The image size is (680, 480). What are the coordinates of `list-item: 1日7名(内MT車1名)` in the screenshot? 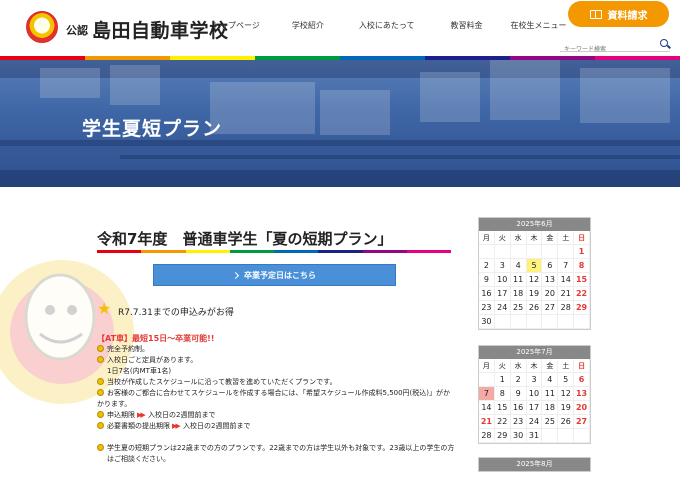 It's located at (139, 371).